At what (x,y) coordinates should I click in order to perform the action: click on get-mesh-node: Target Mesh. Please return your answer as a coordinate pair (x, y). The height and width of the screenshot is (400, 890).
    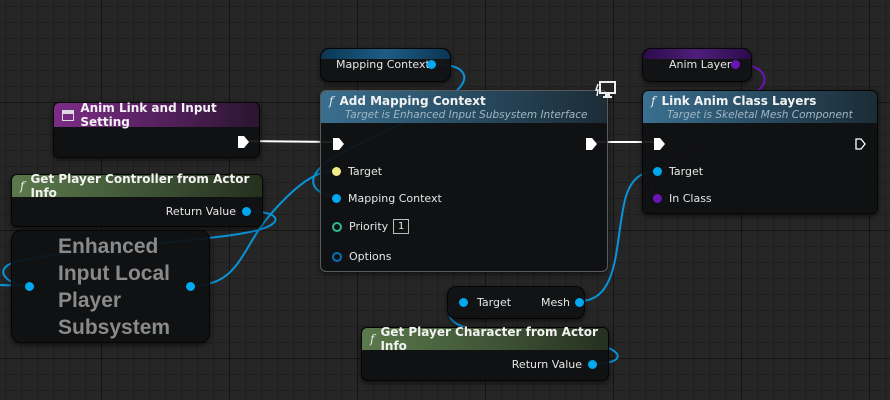
    Looking at the image, I should click on (516, 302).